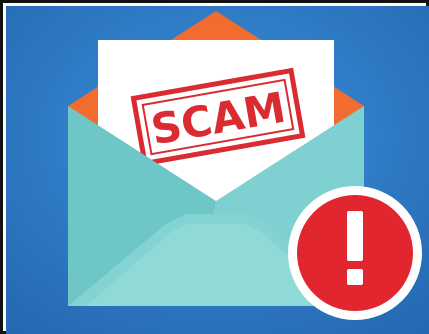 This screenshot has width=429, height=334. What do you see at coordinates (355, 277) in the screenshot?
I see `alert-dot` at bounding box center [355, 277].